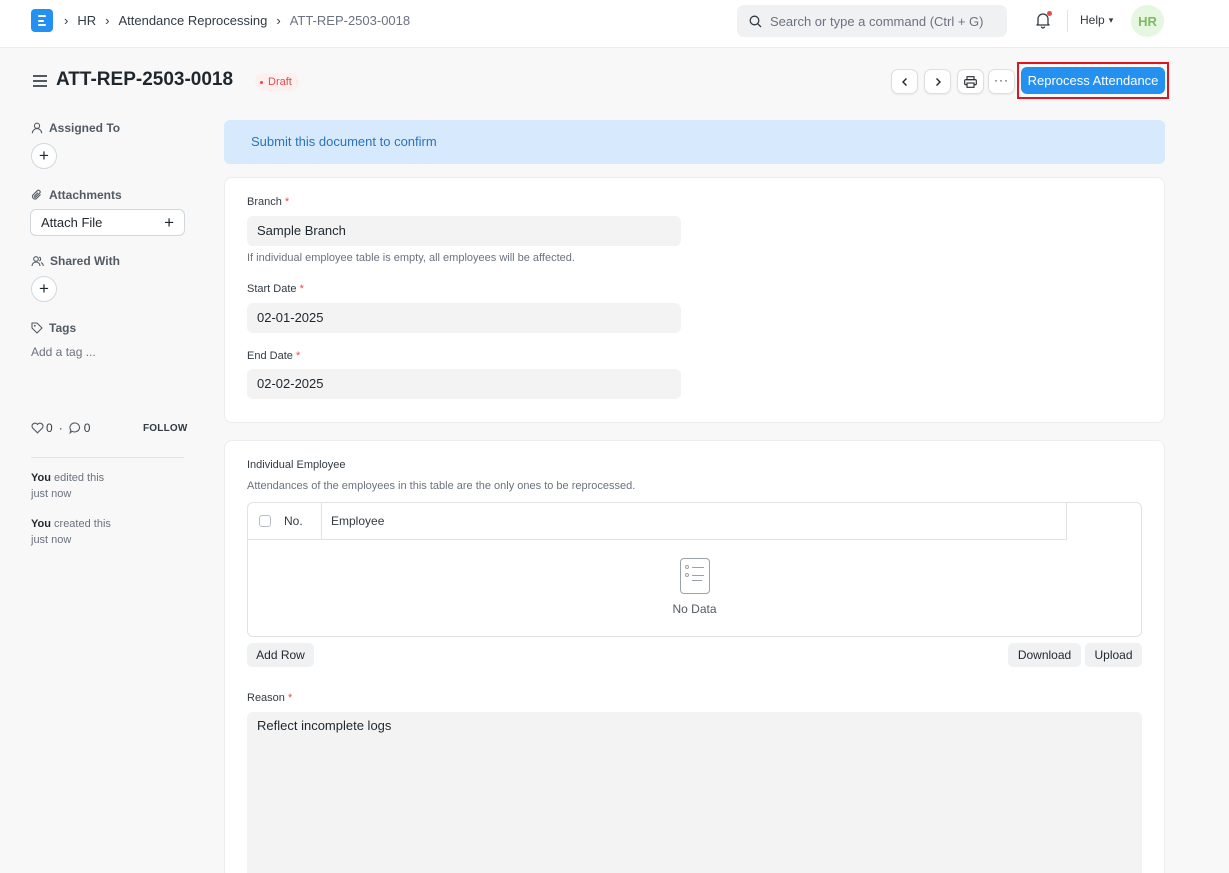 The height and width of the screenshot is (873, 1229). What do you see at coordinates (37, 128) in the screenshot?
I see `user-icon` at bounding box center [37, 128].